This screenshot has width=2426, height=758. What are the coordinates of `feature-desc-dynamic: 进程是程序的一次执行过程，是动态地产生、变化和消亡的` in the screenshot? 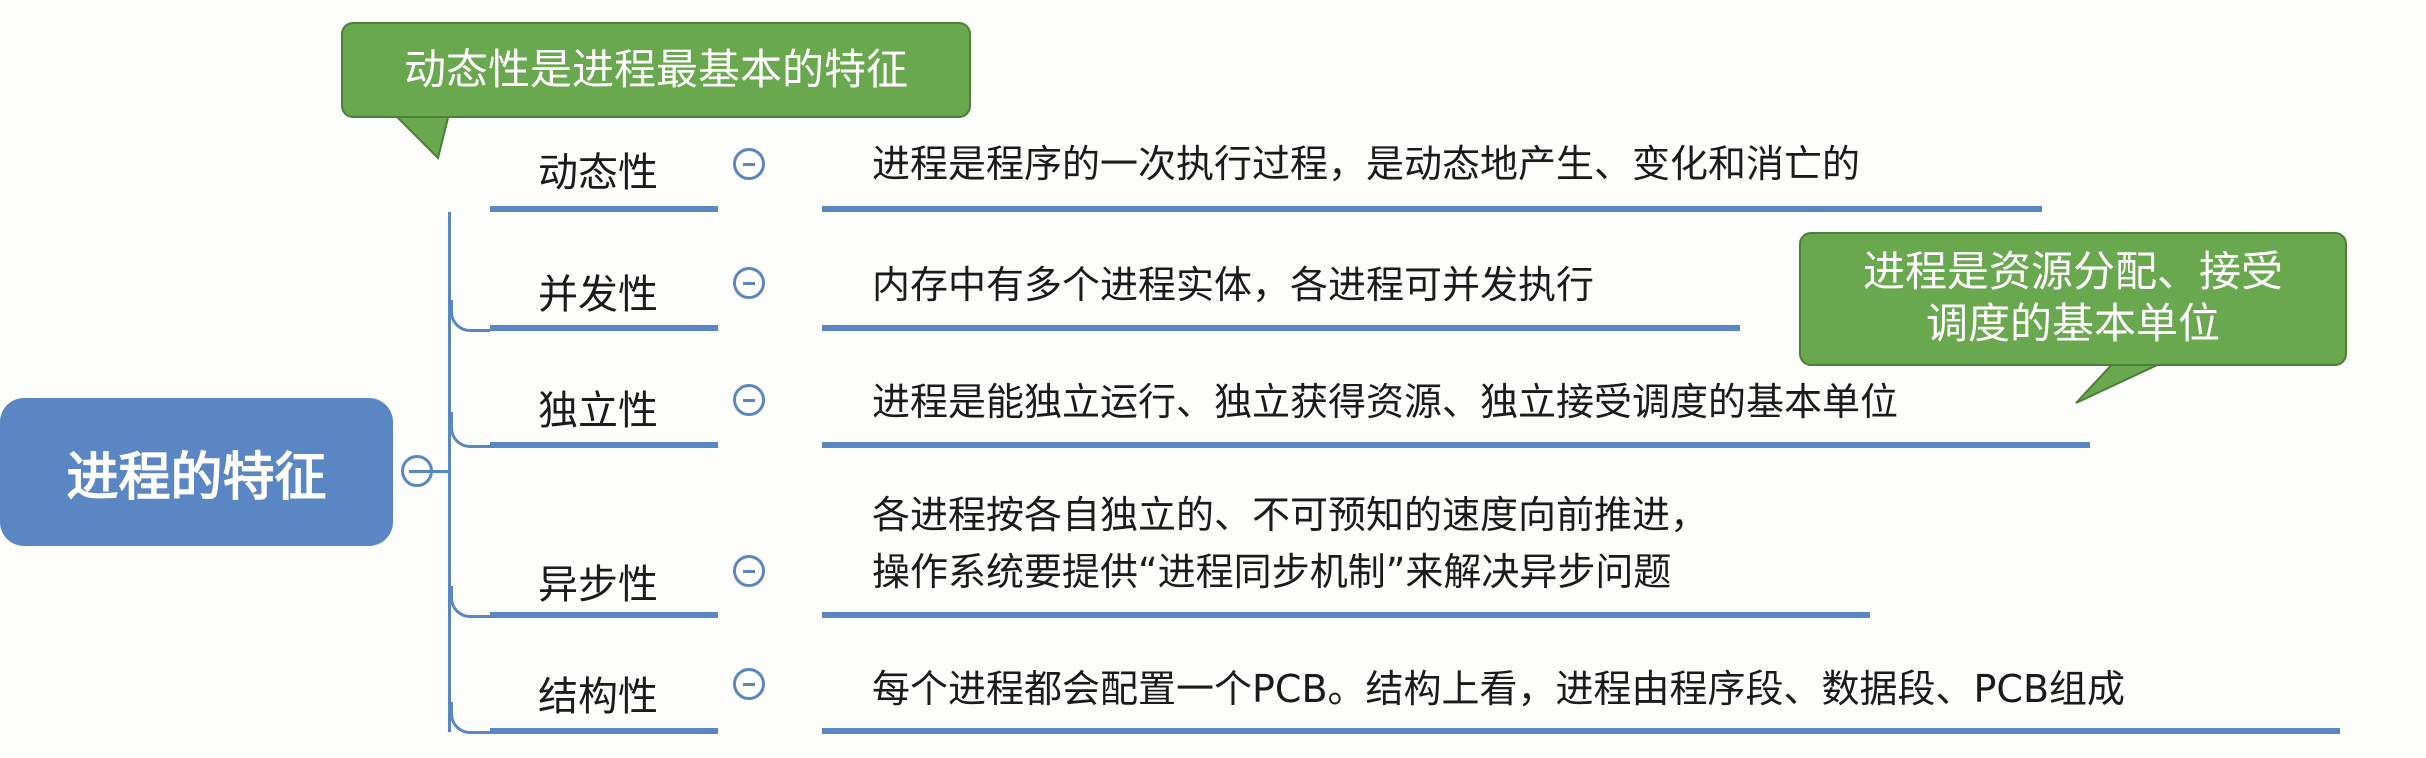 It's located at (1366, 164).